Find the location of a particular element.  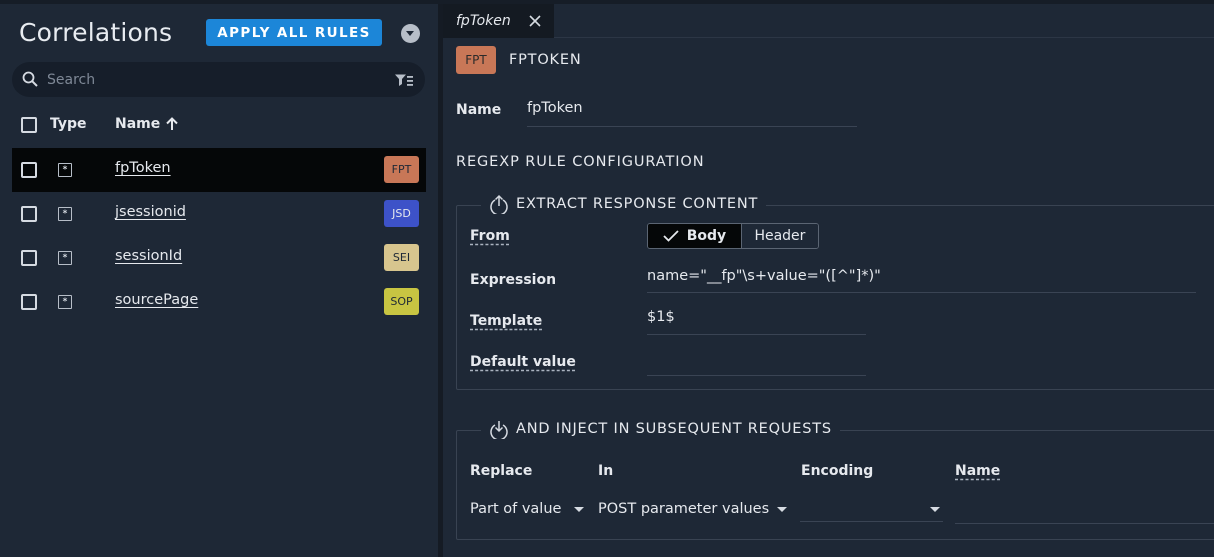

default-value-label: Default value is located at coordinates (523, 362).